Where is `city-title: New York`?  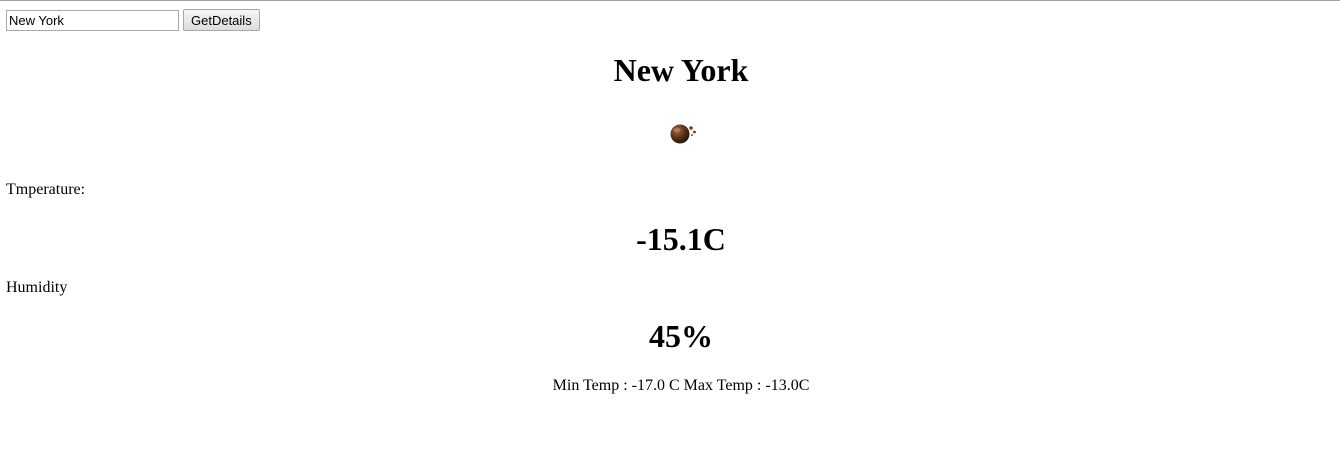
city-title: New York is located at coordinates (681, 70).